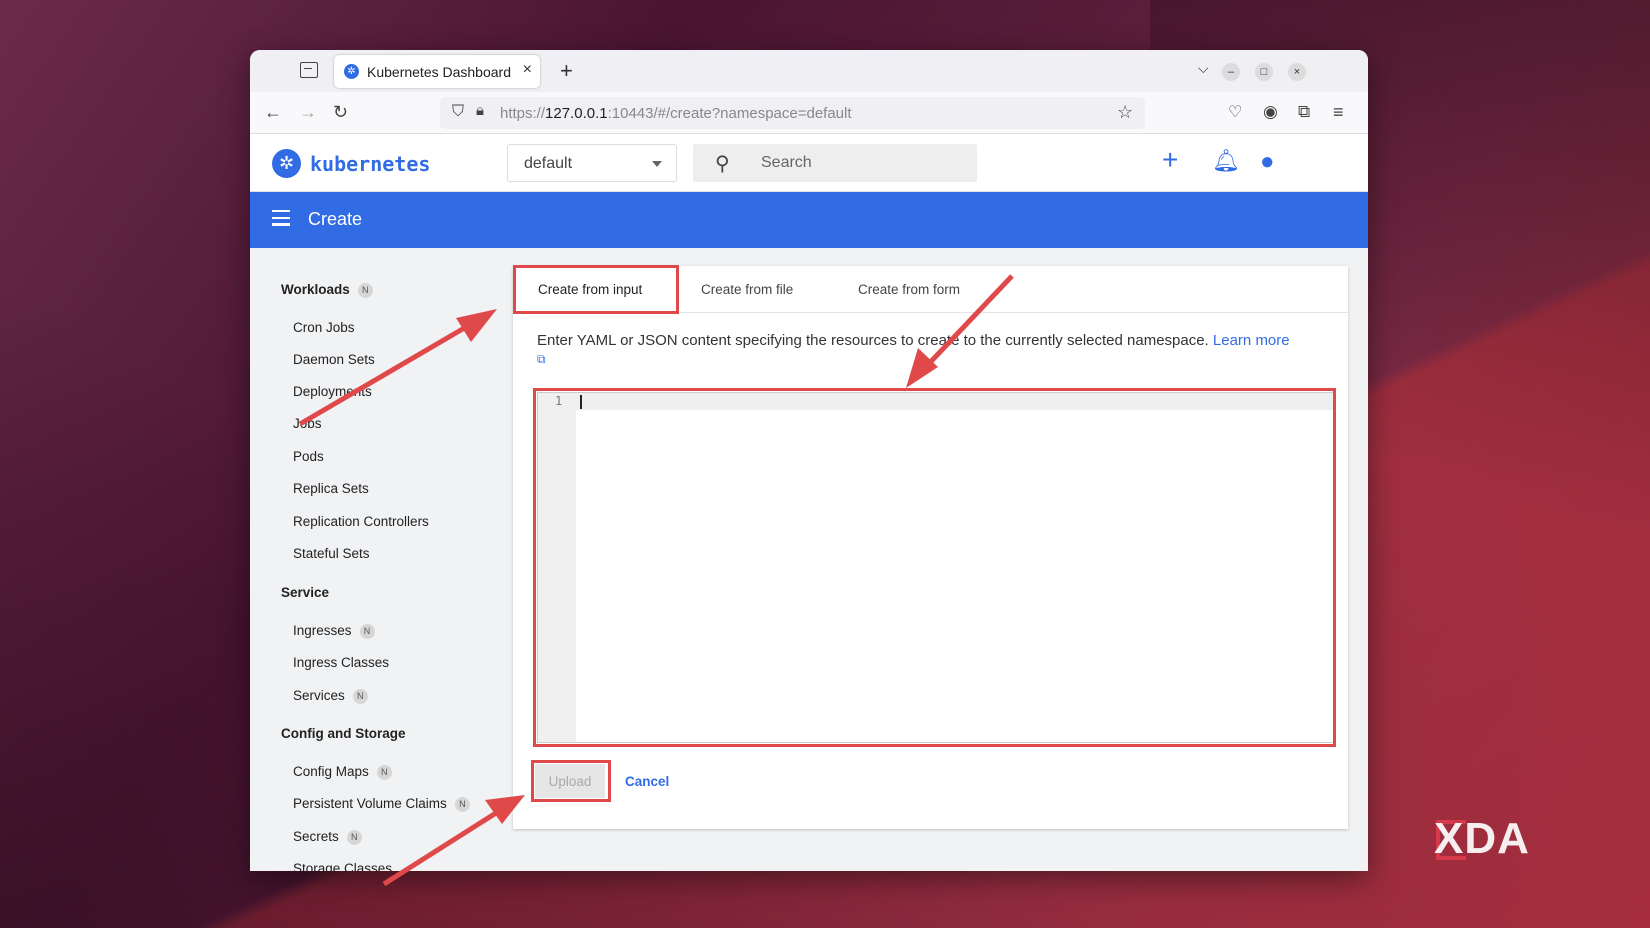  I want to click on tab-title: Kubernetes Dashboard, so click(439, 71).